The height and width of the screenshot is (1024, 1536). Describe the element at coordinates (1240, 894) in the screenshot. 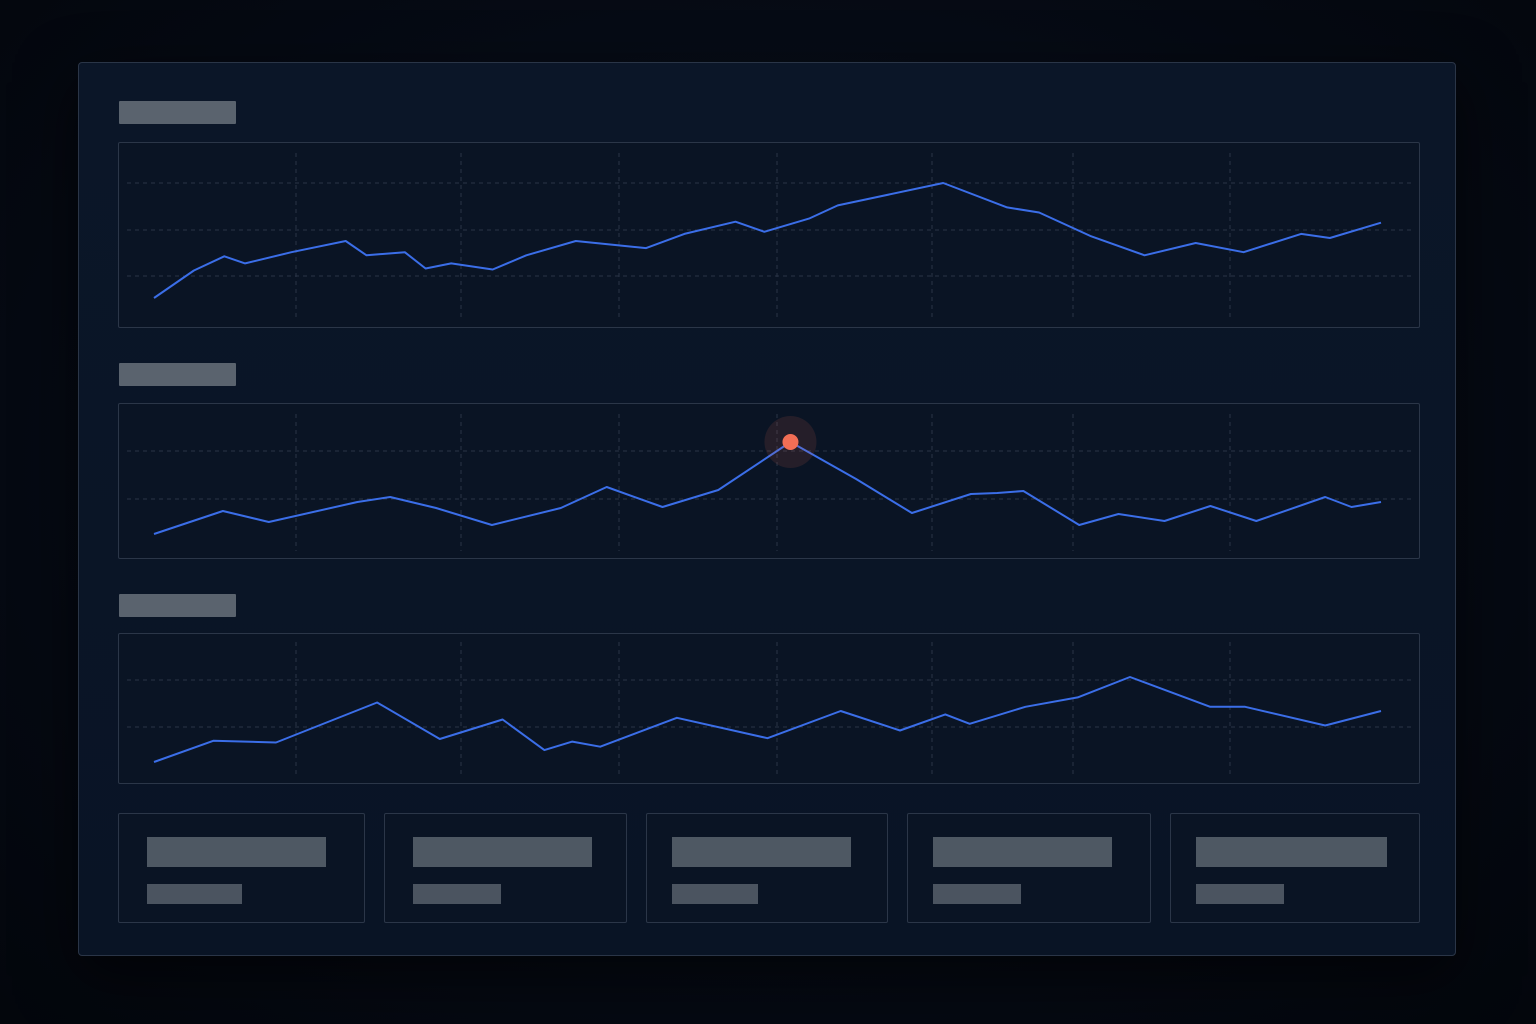

I see `stat-card-5-label-placeholder` at that location.